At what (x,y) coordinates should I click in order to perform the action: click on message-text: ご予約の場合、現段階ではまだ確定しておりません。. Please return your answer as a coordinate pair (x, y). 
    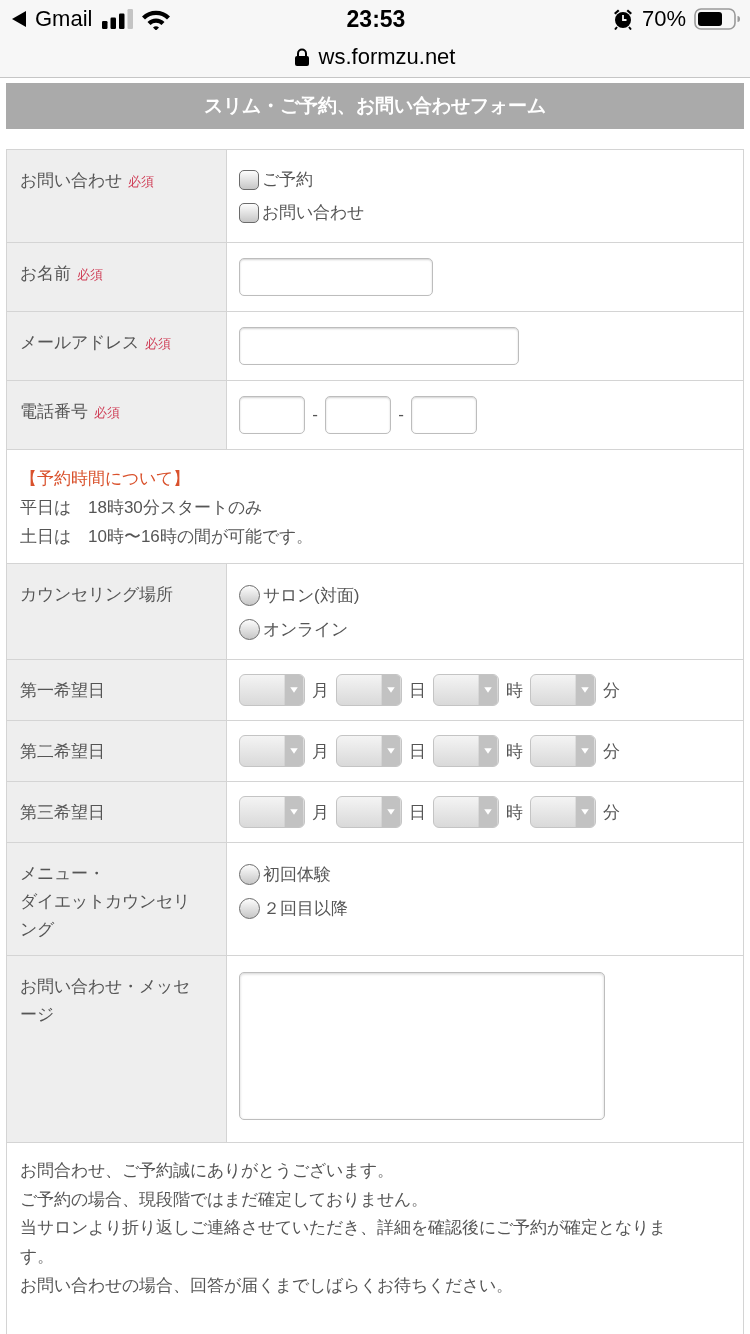
    Looking at the image, I should click on (224, 1199).